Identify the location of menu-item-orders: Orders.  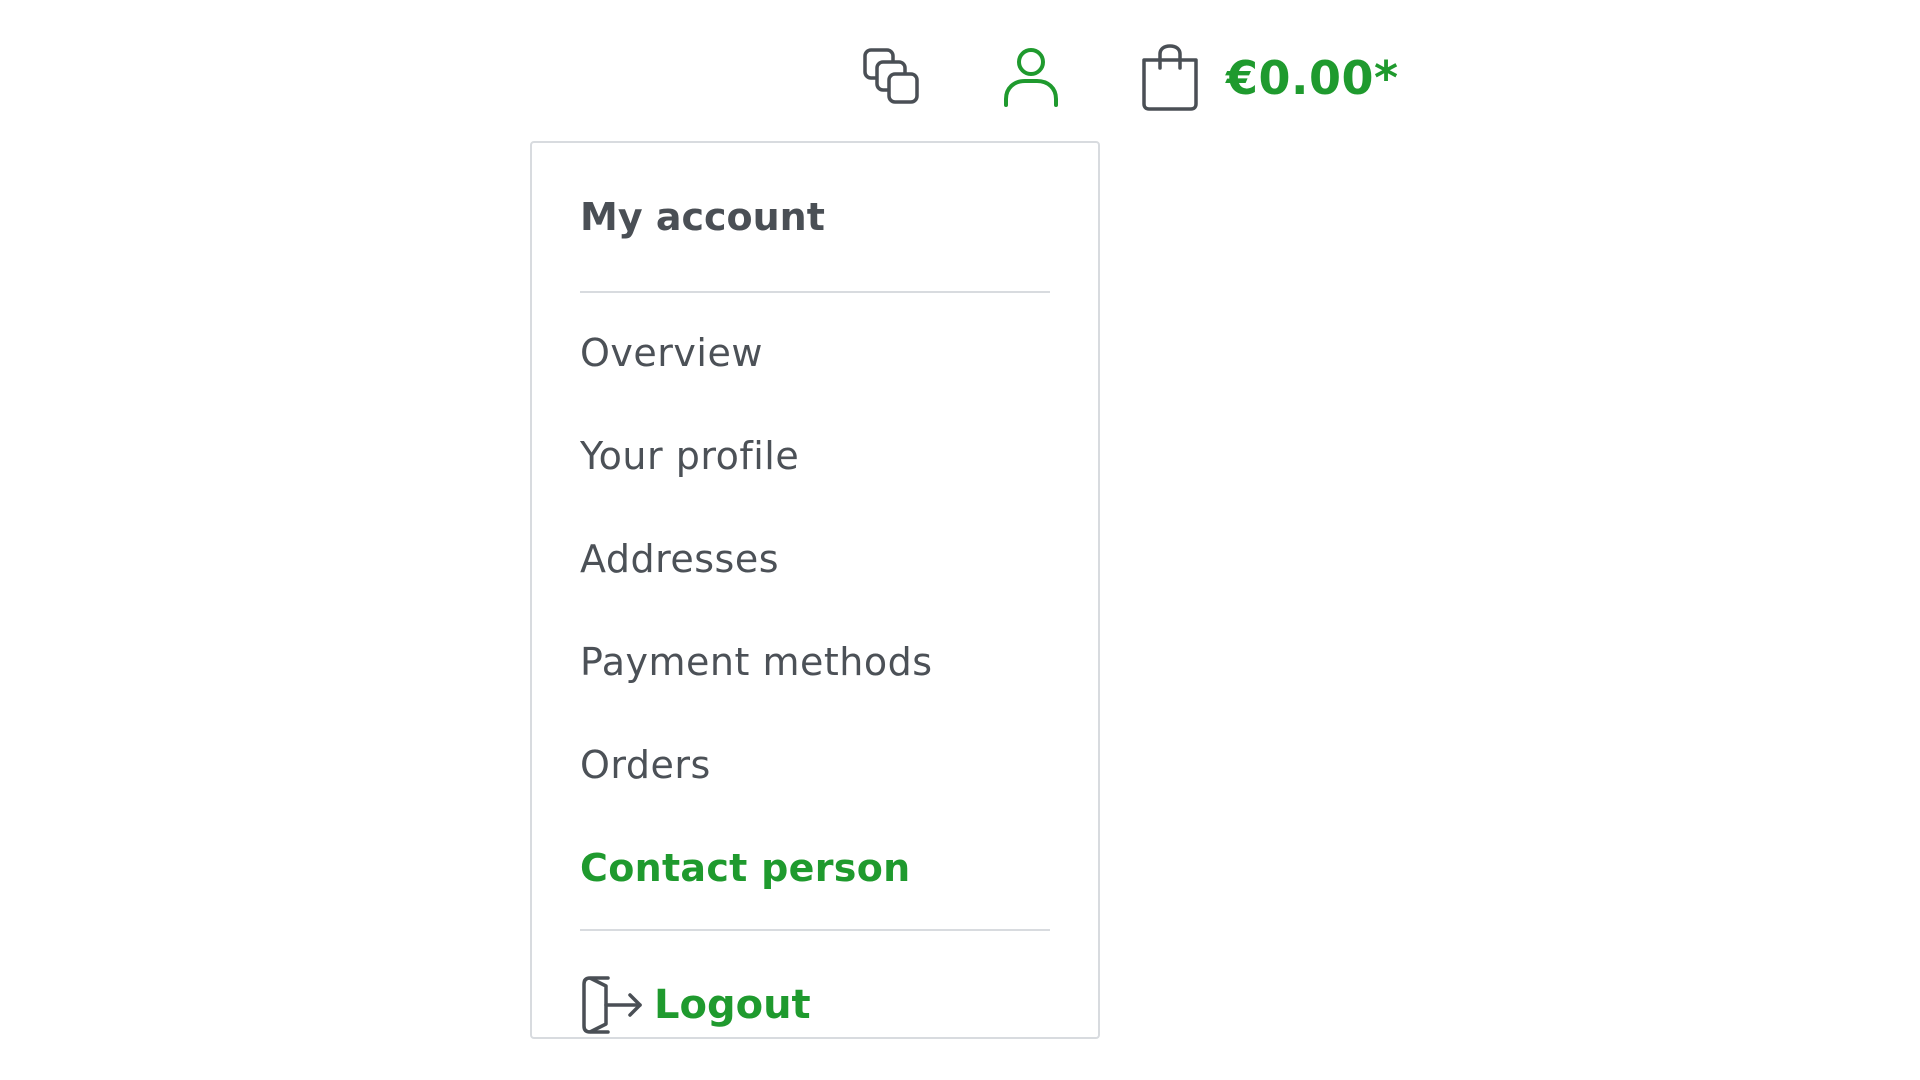
(815, 764).